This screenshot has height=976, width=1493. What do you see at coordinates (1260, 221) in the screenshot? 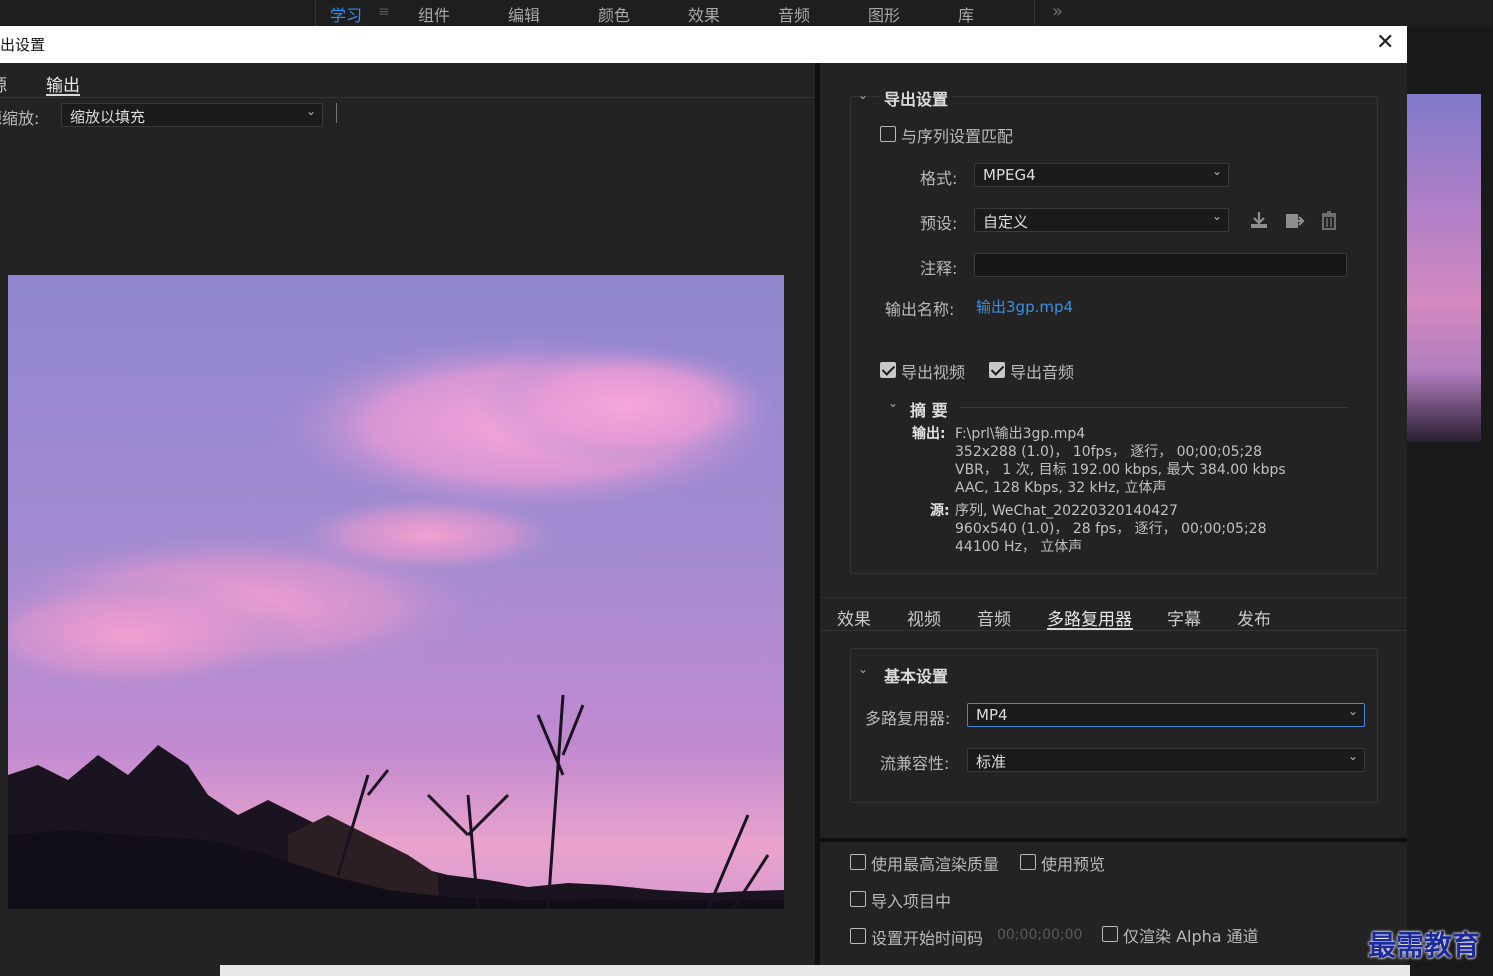
I see `download-icon` at bounding box center [1260, 221].